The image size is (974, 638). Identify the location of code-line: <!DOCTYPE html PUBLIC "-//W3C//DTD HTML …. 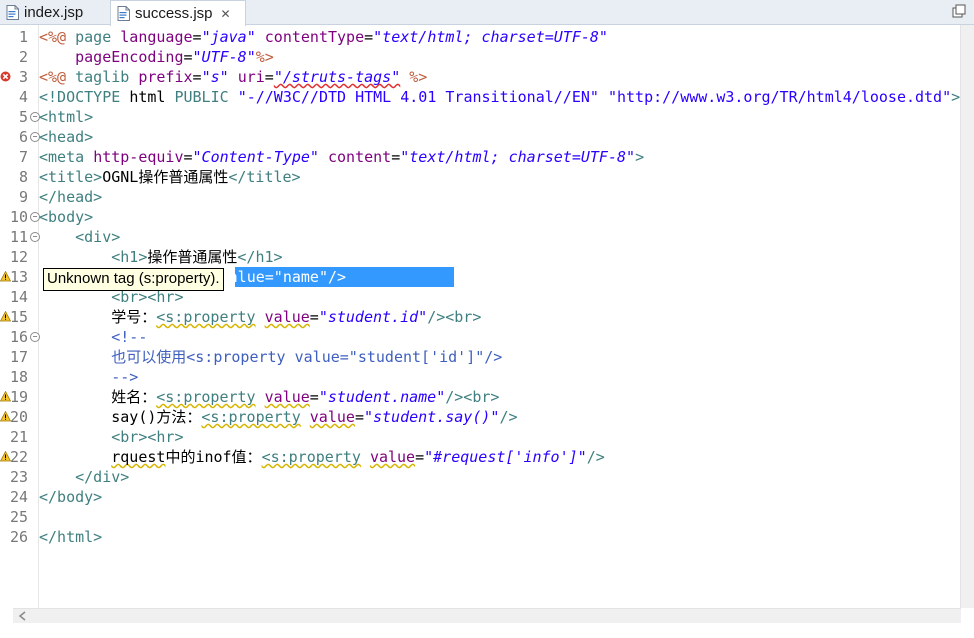
(499, 97).